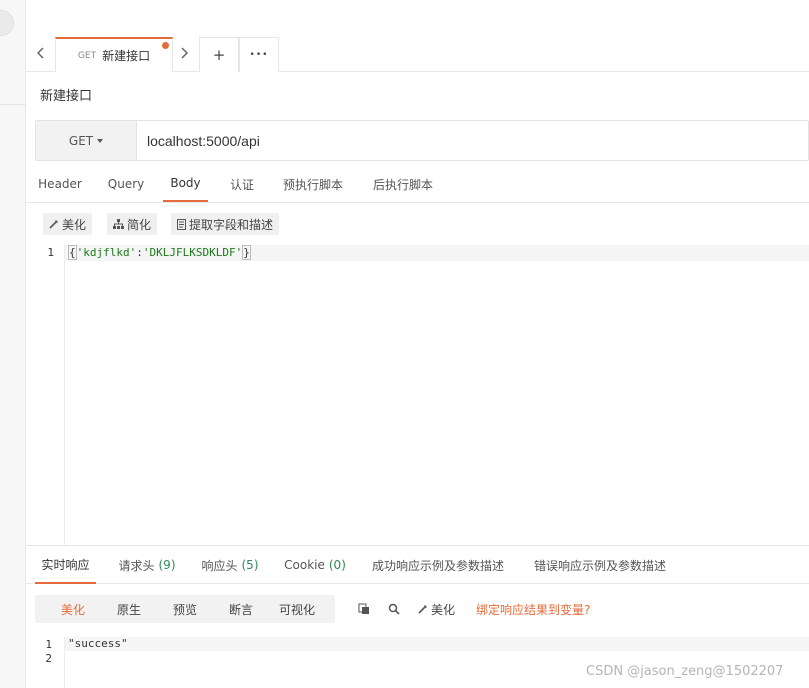 The height and width of the screenshot is (688, 809). I want to click on body-code: {'kdjflkd':'DKLJFLKSDKLDF'}, so click(159, 253).